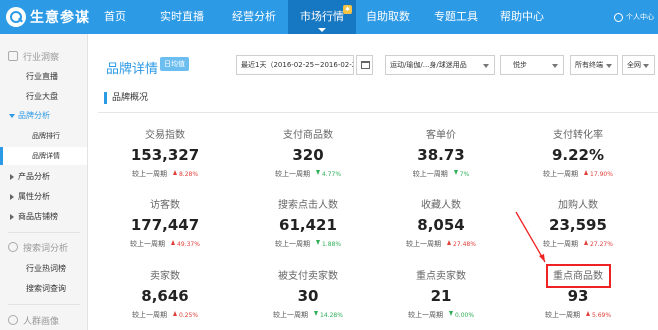  I want to click on annotation-arrow, so click(530, 237).